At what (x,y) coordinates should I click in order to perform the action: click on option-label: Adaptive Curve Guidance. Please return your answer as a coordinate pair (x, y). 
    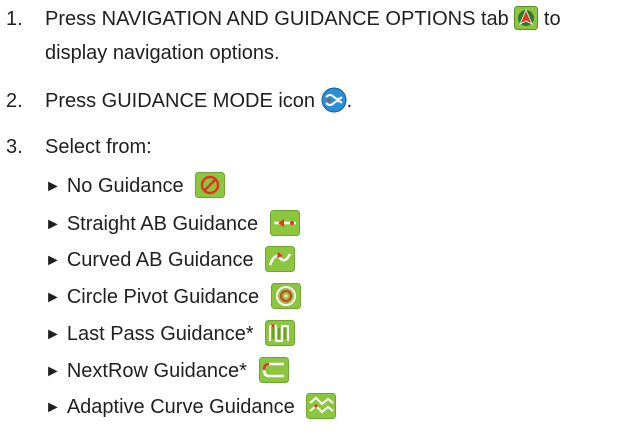
    Looking at the image, I should click on (180, 407).